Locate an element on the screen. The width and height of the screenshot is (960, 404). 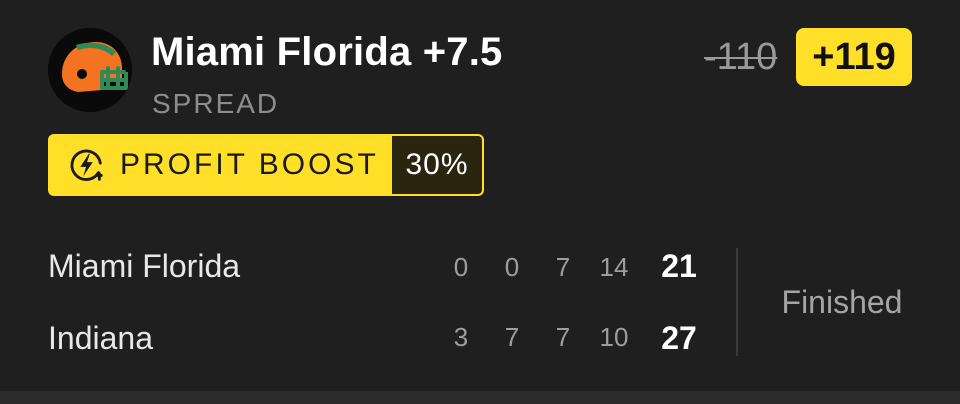
team-name: Indiana is located at coordinates (100, 338).